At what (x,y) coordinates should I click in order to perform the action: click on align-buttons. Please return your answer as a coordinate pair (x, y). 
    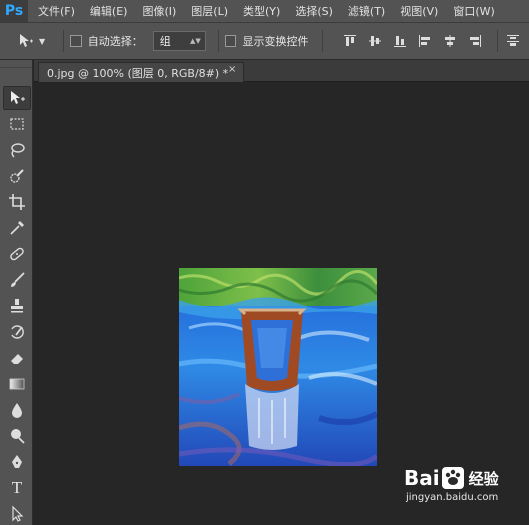
    Looking at the image, I should click on (416, 41).